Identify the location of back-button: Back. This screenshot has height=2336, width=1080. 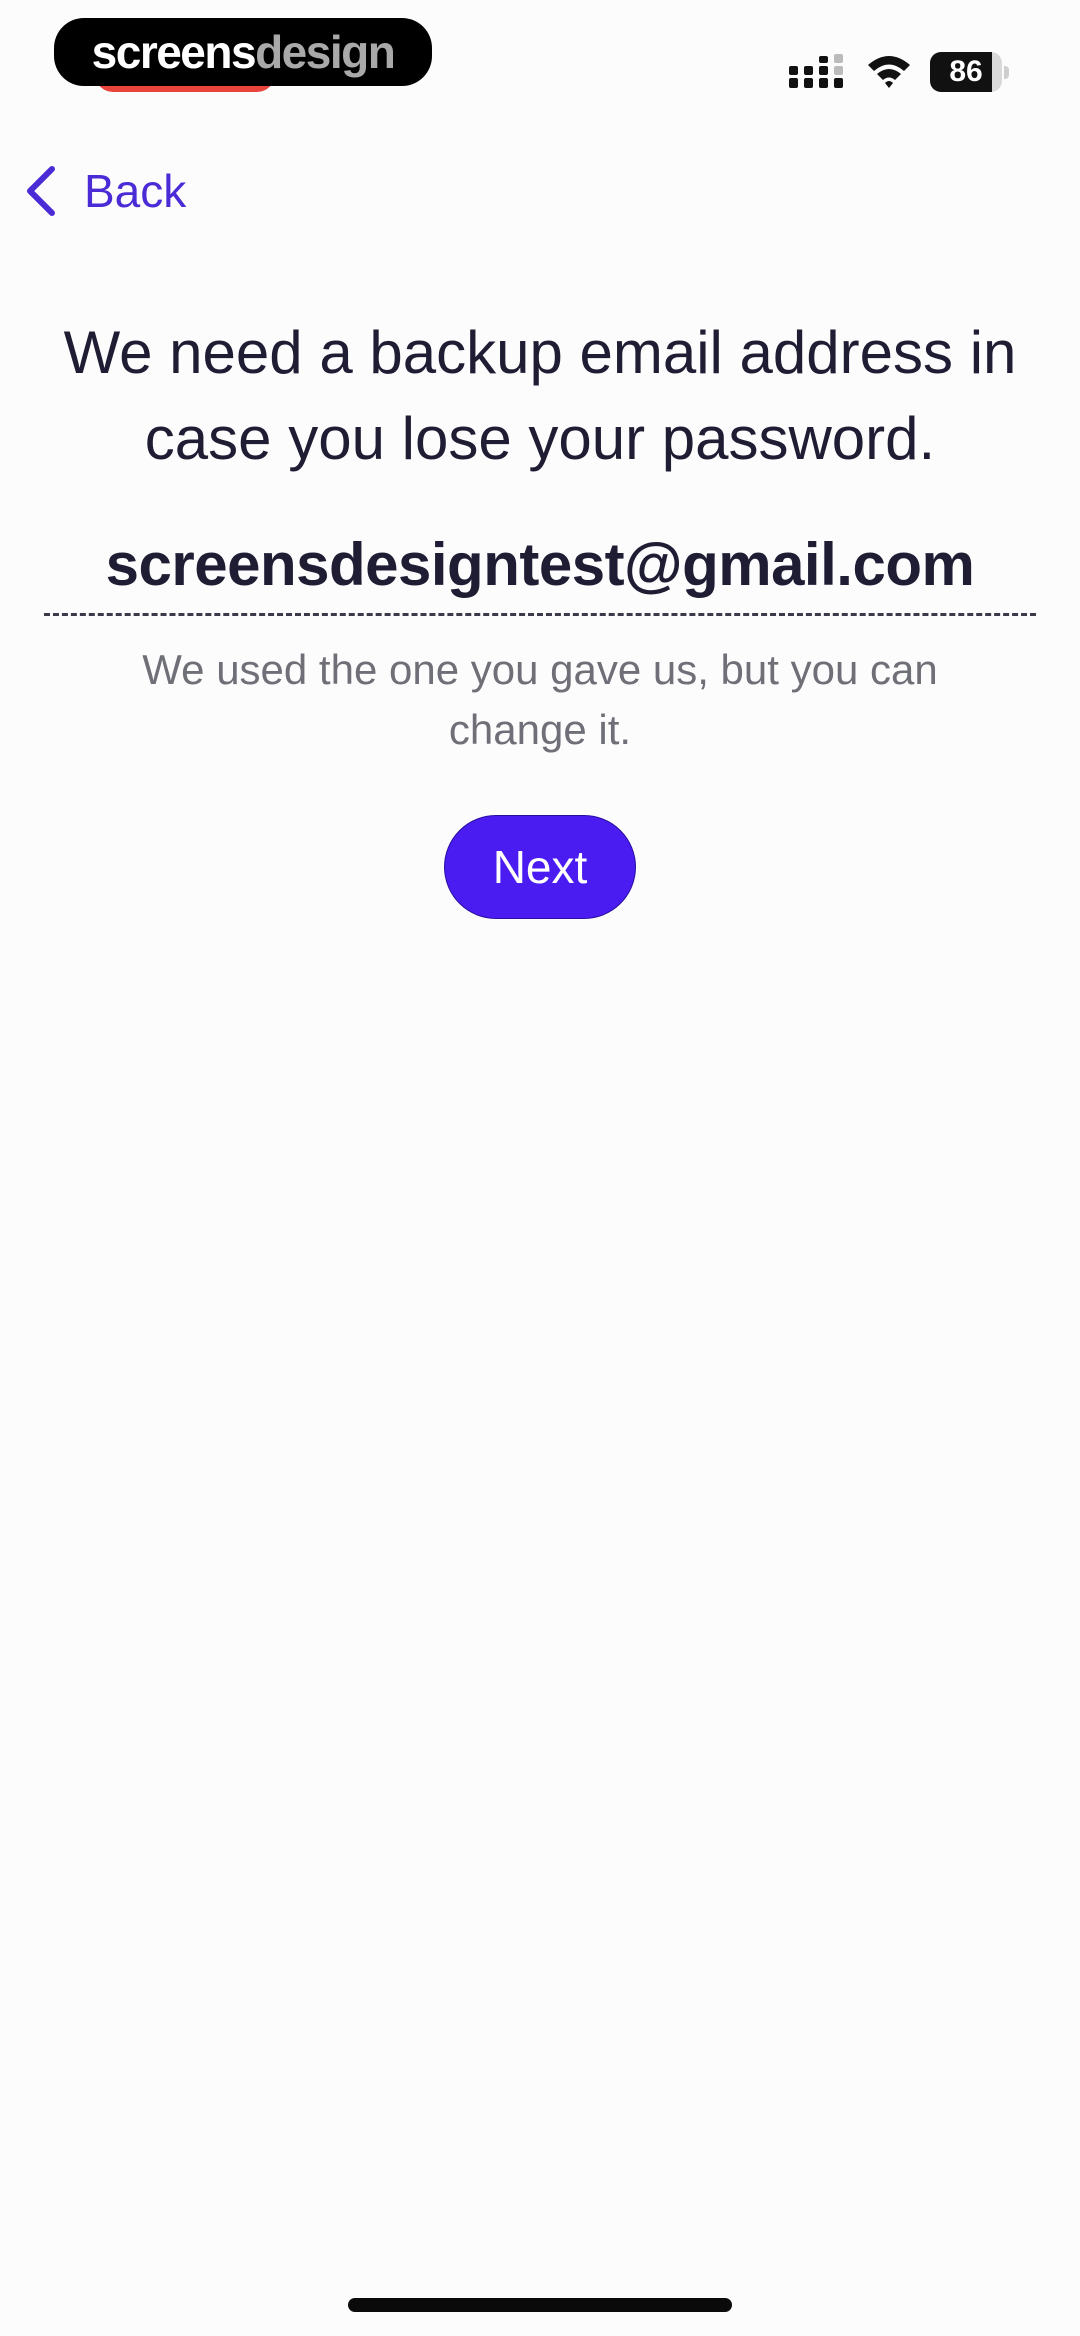
(104, 191).